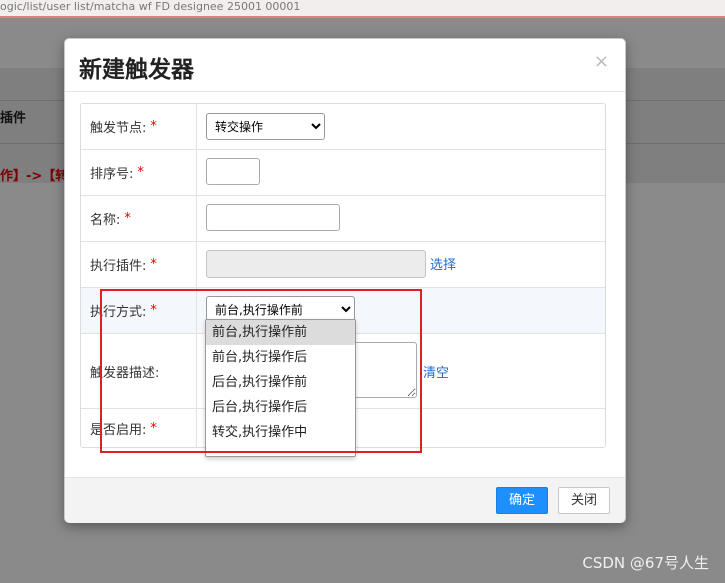 The height and width of the screenshot is (583, 725). Describe the element at coordinates (136, 70) in the screenshot. I see `dialog-title: 新建触发器` at that location.